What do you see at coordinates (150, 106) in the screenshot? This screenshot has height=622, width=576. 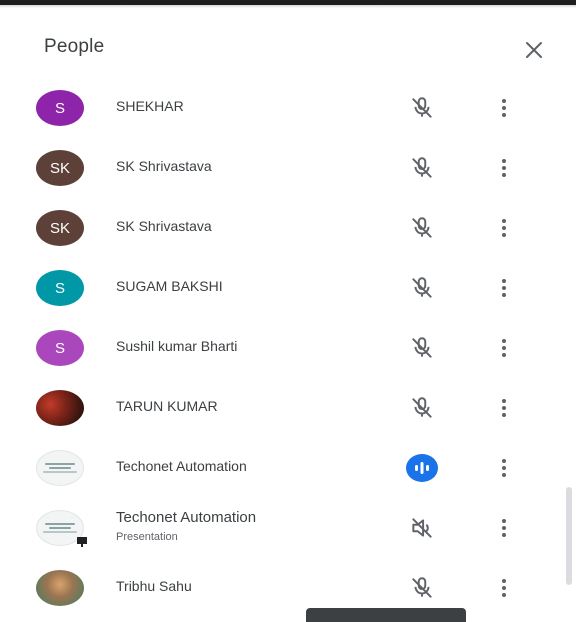 I see `participant-name: SHEKHAR` at bounding box center [150, 106].